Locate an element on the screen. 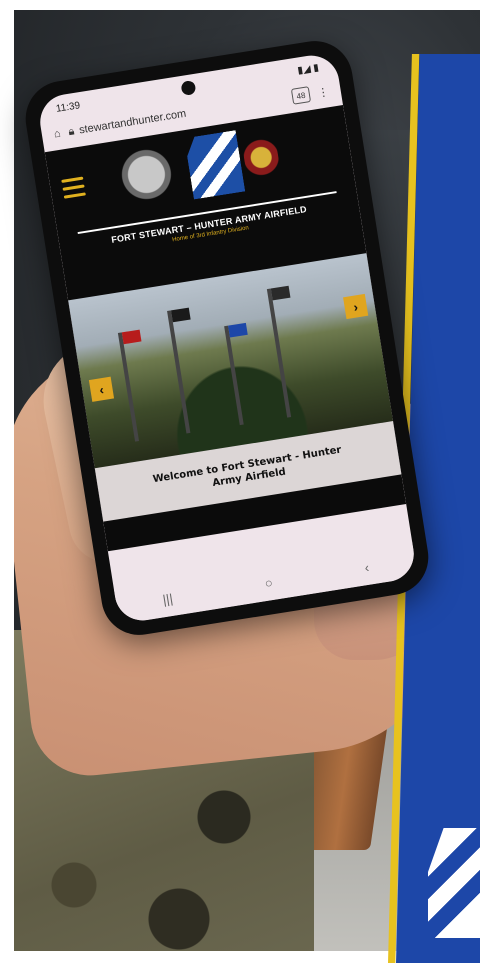  carousel-next-button: › is located at coordinates (356, 306).